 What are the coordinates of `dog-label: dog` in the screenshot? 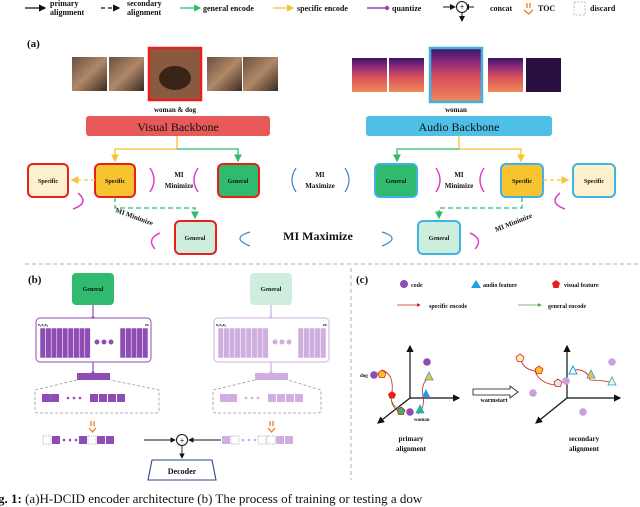 It's located at (364, 376).